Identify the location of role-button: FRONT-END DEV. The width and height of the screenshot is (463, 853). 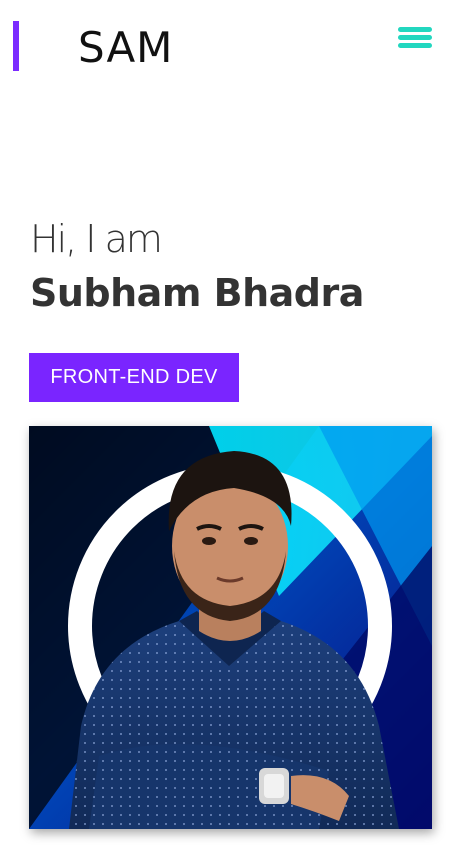
(134, 377).